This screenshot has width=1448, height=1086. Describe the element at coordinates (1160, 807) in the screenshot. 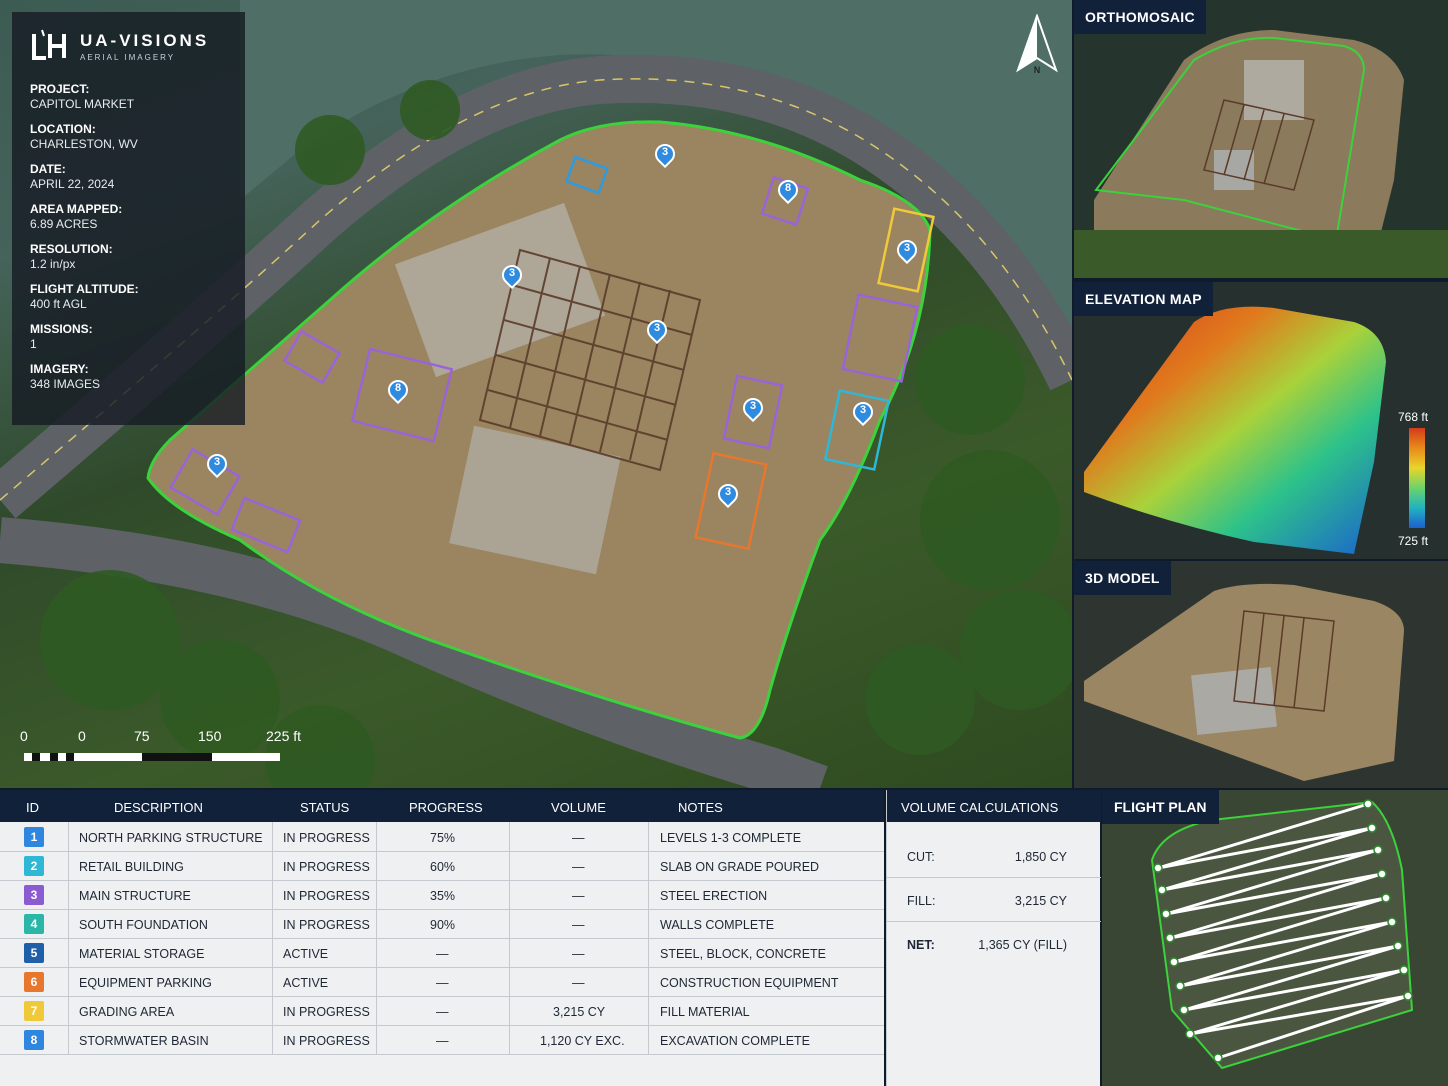

I see `flight-plan-title: FLIGHT PLAN` at that location.